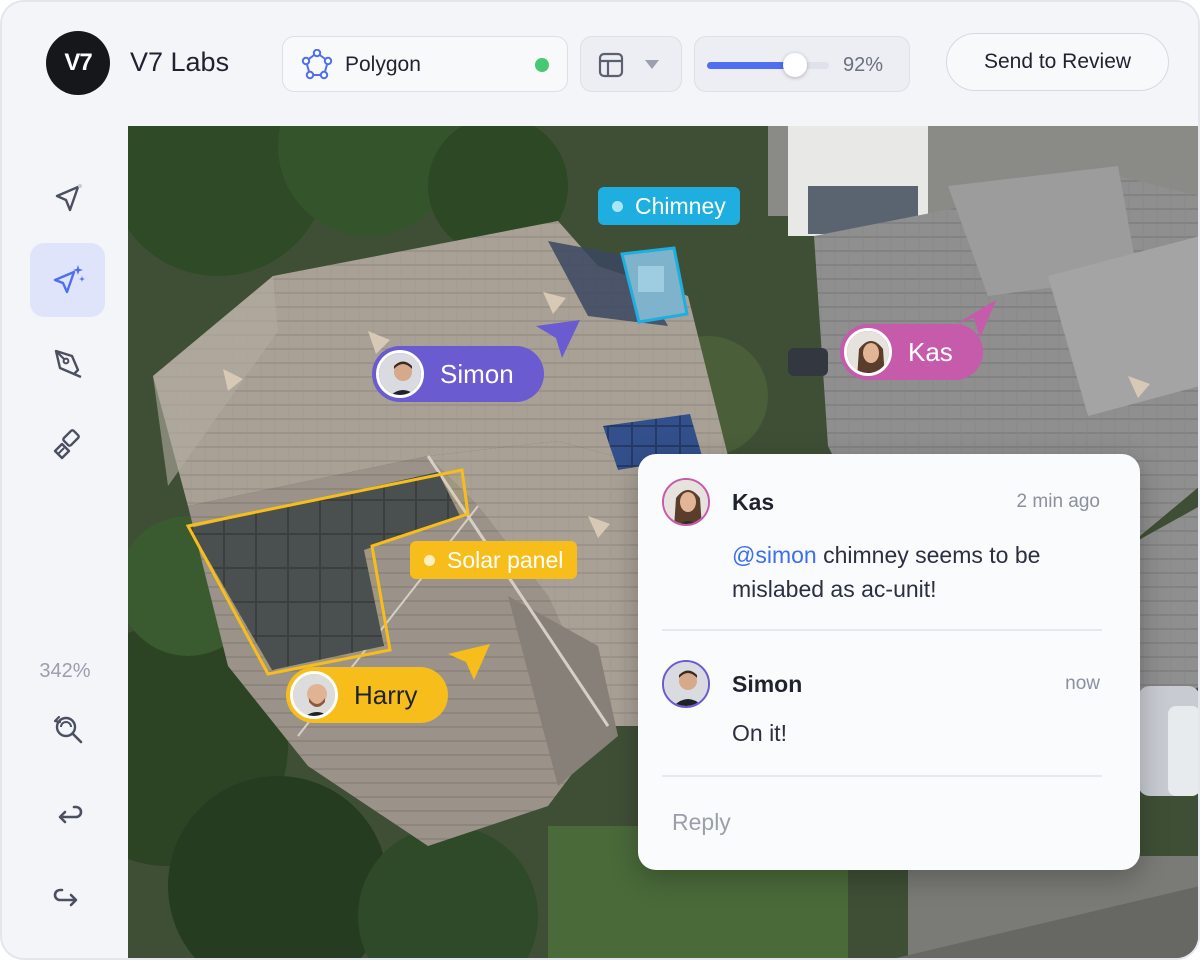 The image size is (1200, 960). I want to click on zoom-fit-icon, so click(67, 729).